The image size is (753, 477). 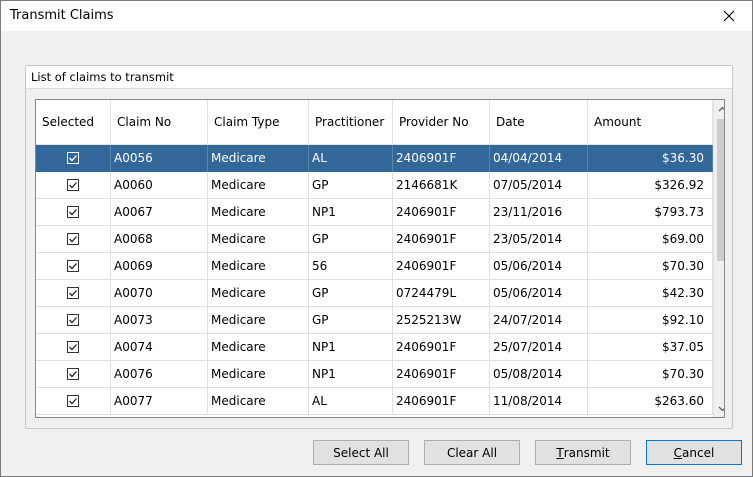 What do you see at coordinates (159, 374) in the screenshot?
I see `cell-claim-no: A0076` at bounding box center [159, 374].